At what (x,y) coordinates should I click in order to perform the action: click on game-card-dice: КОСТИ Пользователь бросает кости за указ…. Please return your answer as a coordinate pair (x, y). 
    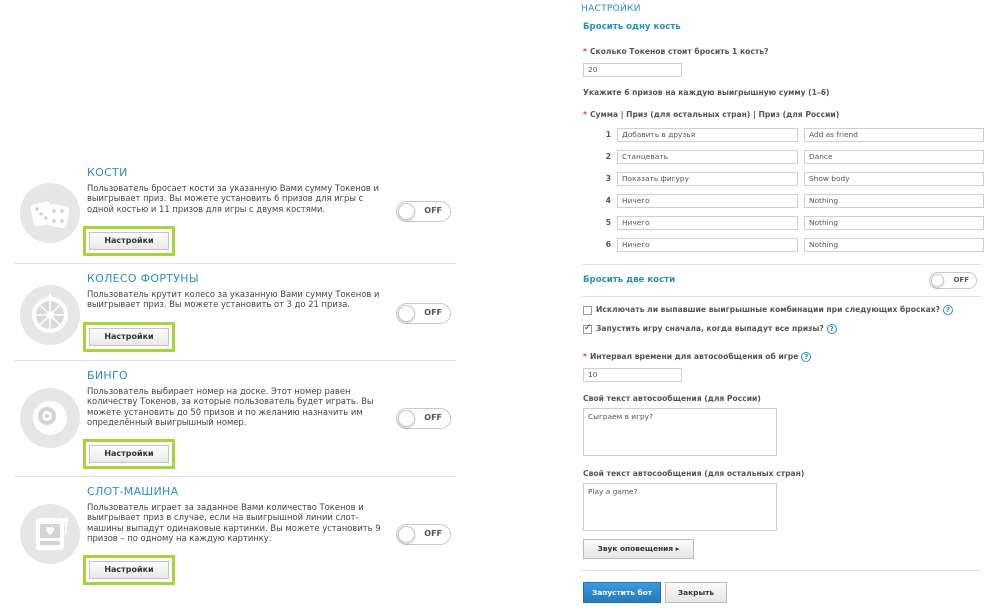
    Looking at the image, I should click on (235, 211).